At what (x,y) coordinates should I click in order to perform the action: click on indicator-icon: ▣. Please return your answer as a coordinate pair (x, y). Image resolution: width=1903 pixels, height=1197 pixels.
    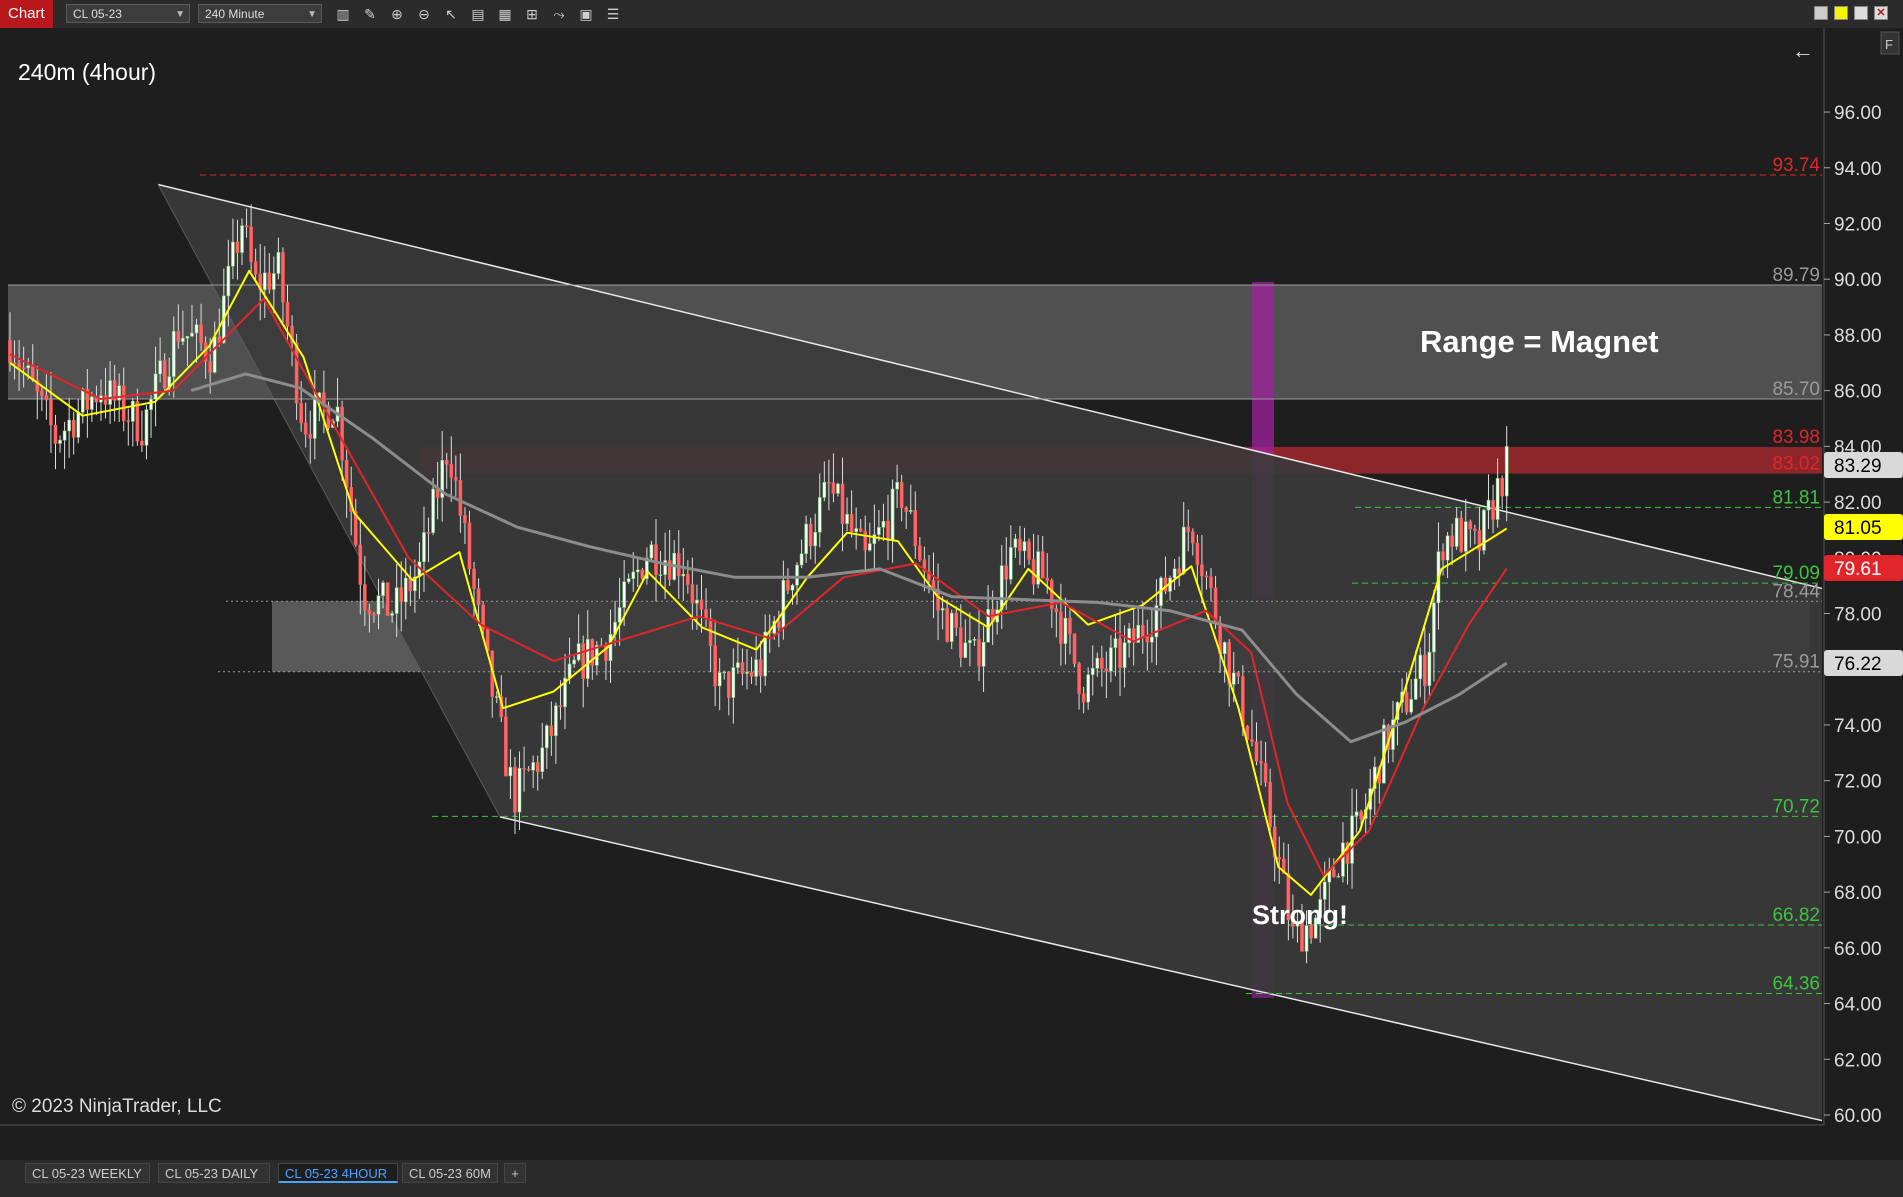
    Looking at the image, I should click on (586, 14).